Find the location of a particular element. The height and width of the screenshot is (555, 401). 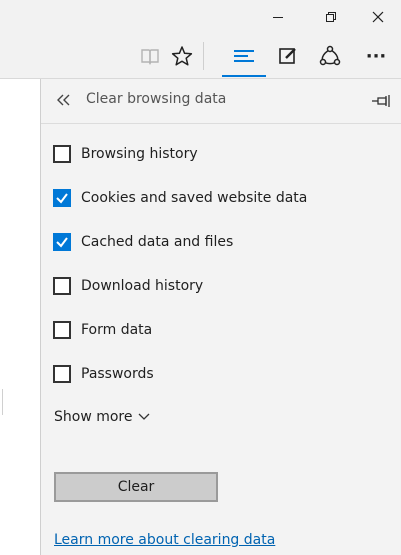

panel-header: Clear browsing data is located at coordinates (221, 101).